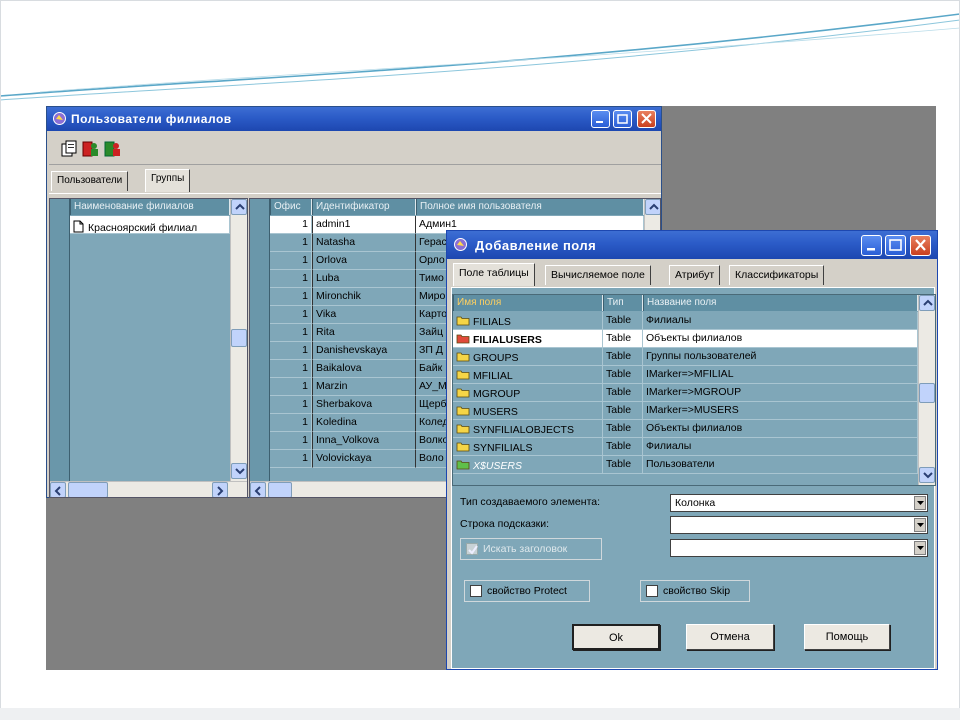 This screenshot has width=960, height=720. I want to click on field-row: GROUPS Table Группы пользователей, so click(685, 357).